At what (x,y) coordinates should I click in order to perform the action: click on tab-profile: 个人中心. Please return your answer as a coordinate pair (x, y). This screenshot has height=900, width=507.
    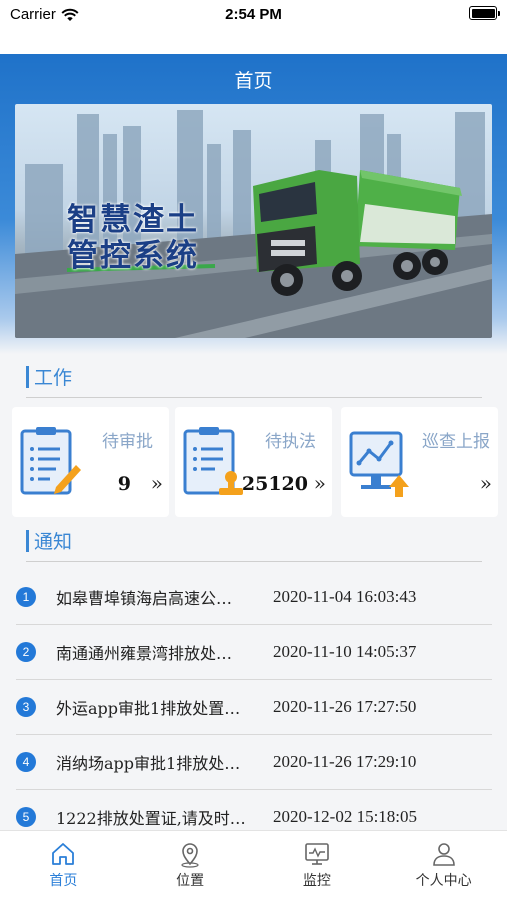
    Looking at the image, I should click on (443, 865).